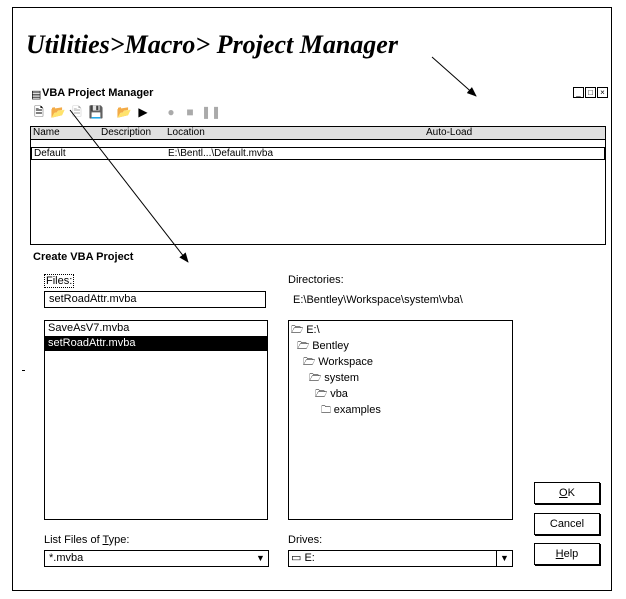 This screenshot has width=626, height=599. Describe the element at coordinates (155, 299) in the screenshot. I see `file-name-input: setRoadAttr.mvba` at that location.